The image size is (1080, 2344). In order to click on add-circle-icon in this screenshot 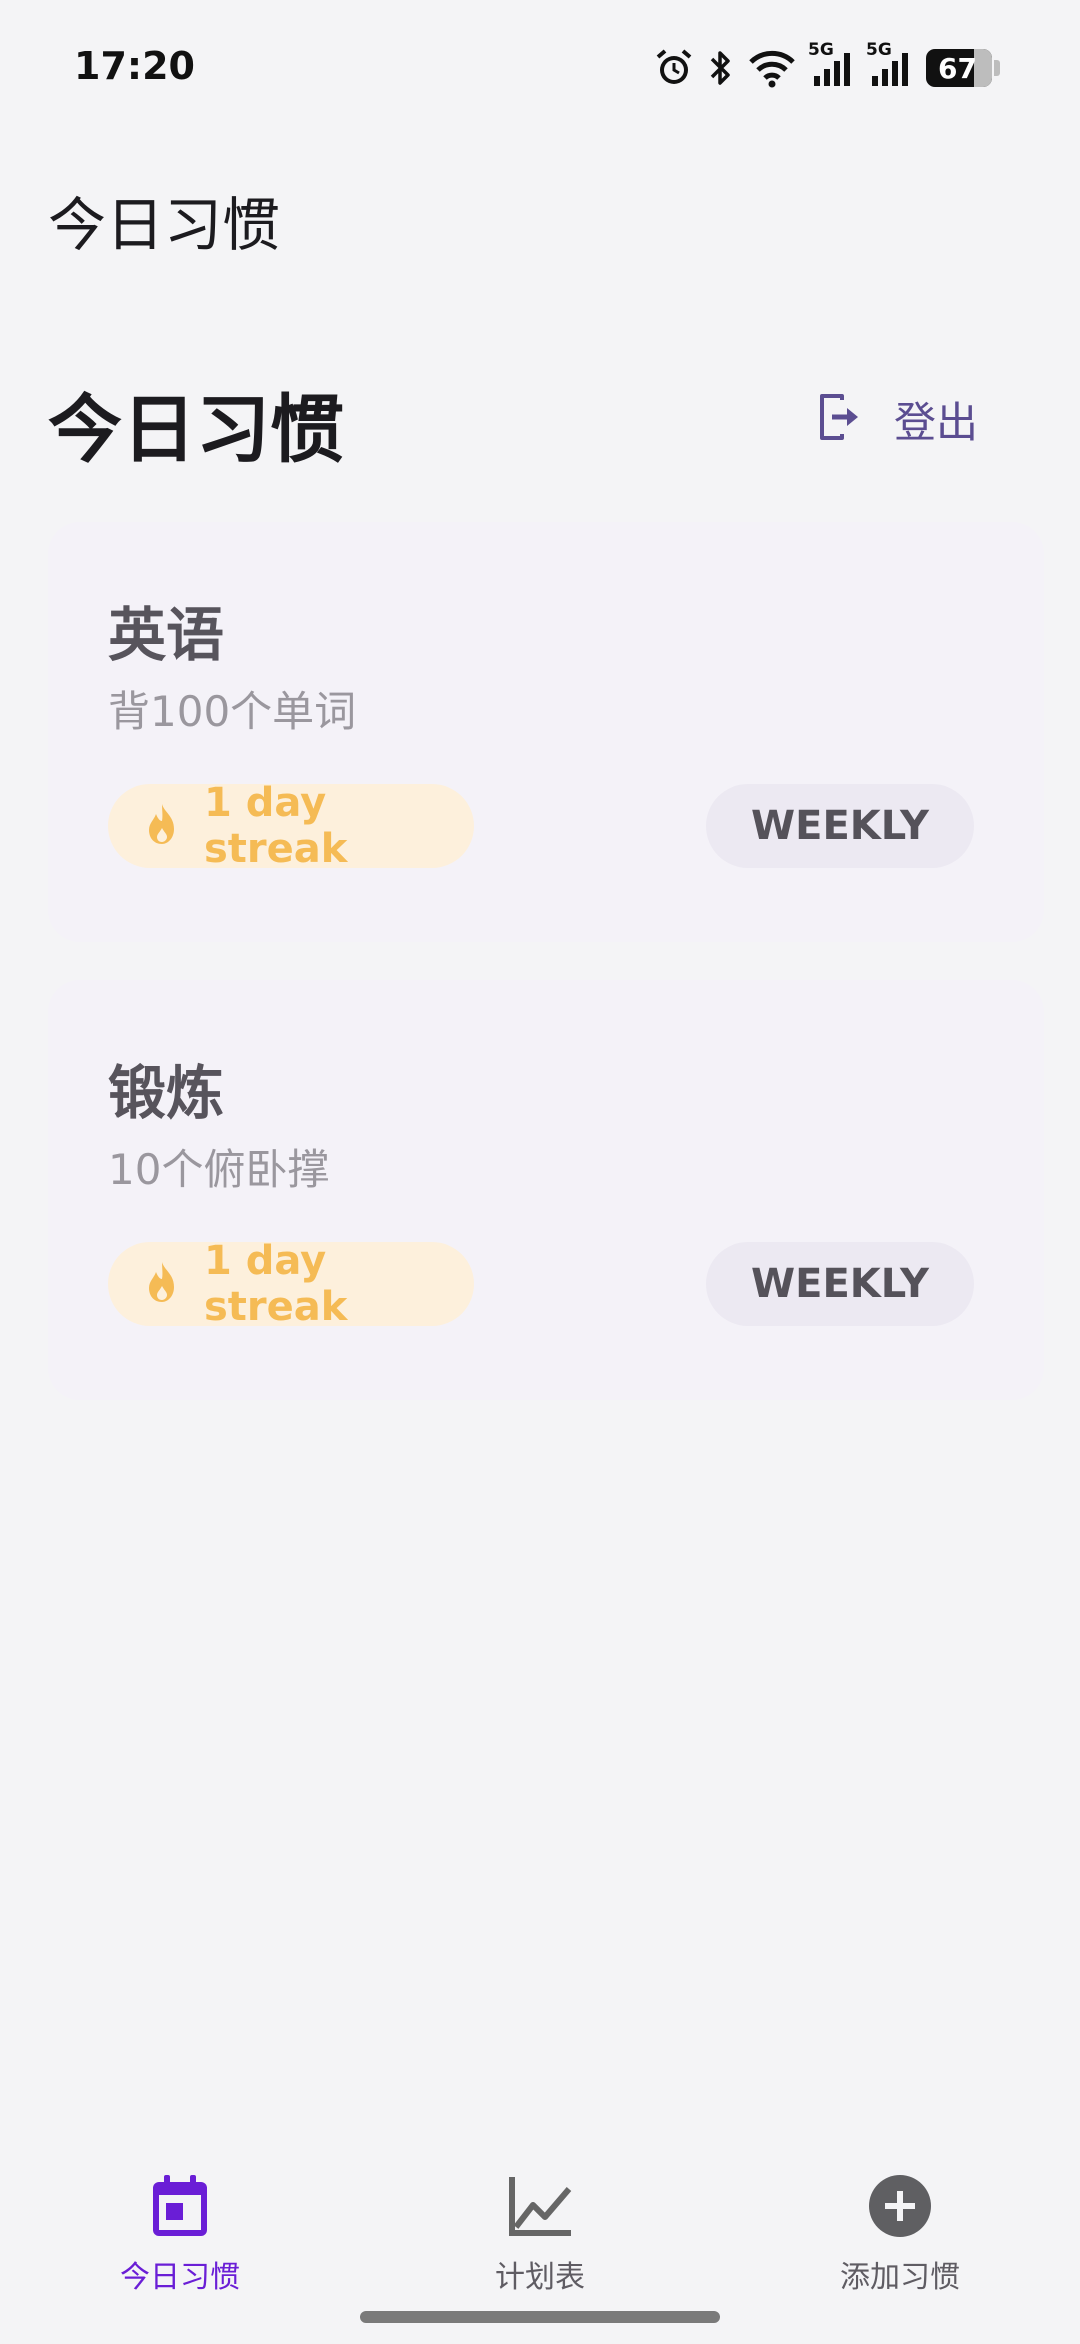, I will do `click(900, 2206)`.